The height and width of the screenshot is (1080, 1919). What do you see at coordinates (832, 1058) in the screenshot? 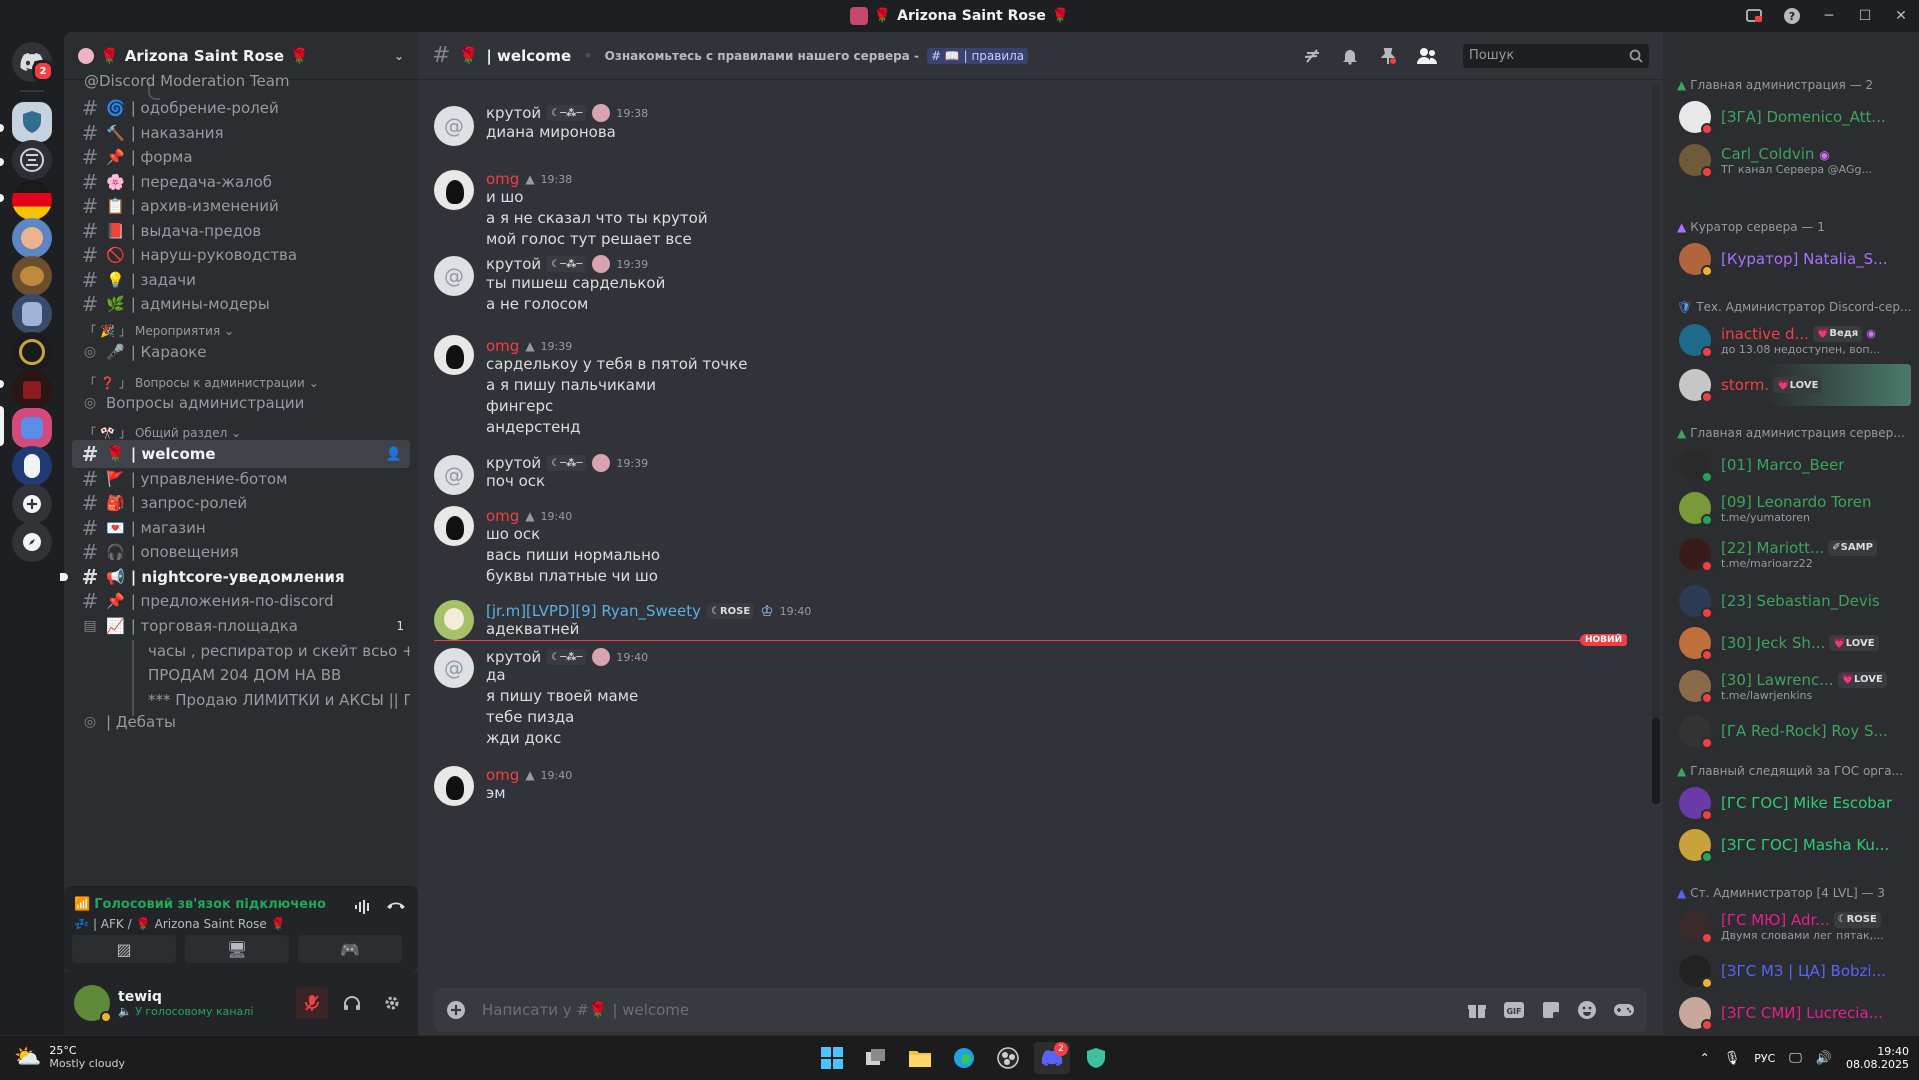
I see `start-icon` at bounding box center [832, 1058].